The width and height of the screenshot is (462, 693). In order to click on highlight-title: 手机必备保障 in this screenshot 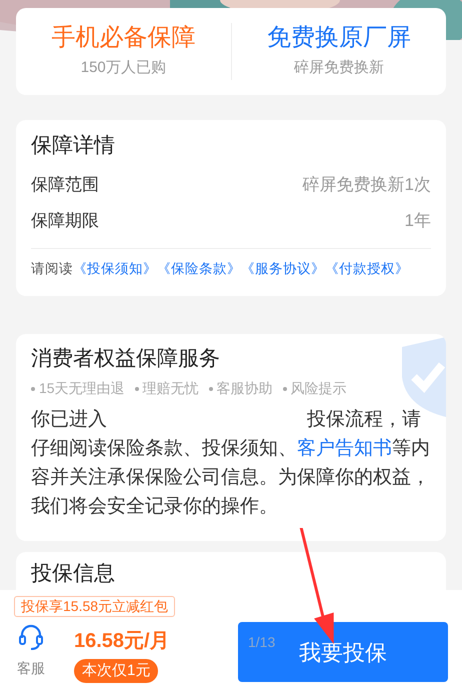, I will do `click(123, 38)`.